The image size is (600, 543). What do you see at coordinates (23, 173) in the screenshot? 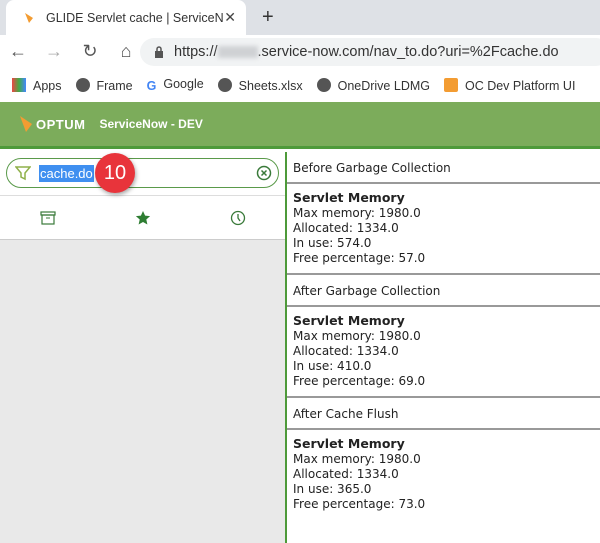
I see `filter-icon` at bounding box center [23, 173].